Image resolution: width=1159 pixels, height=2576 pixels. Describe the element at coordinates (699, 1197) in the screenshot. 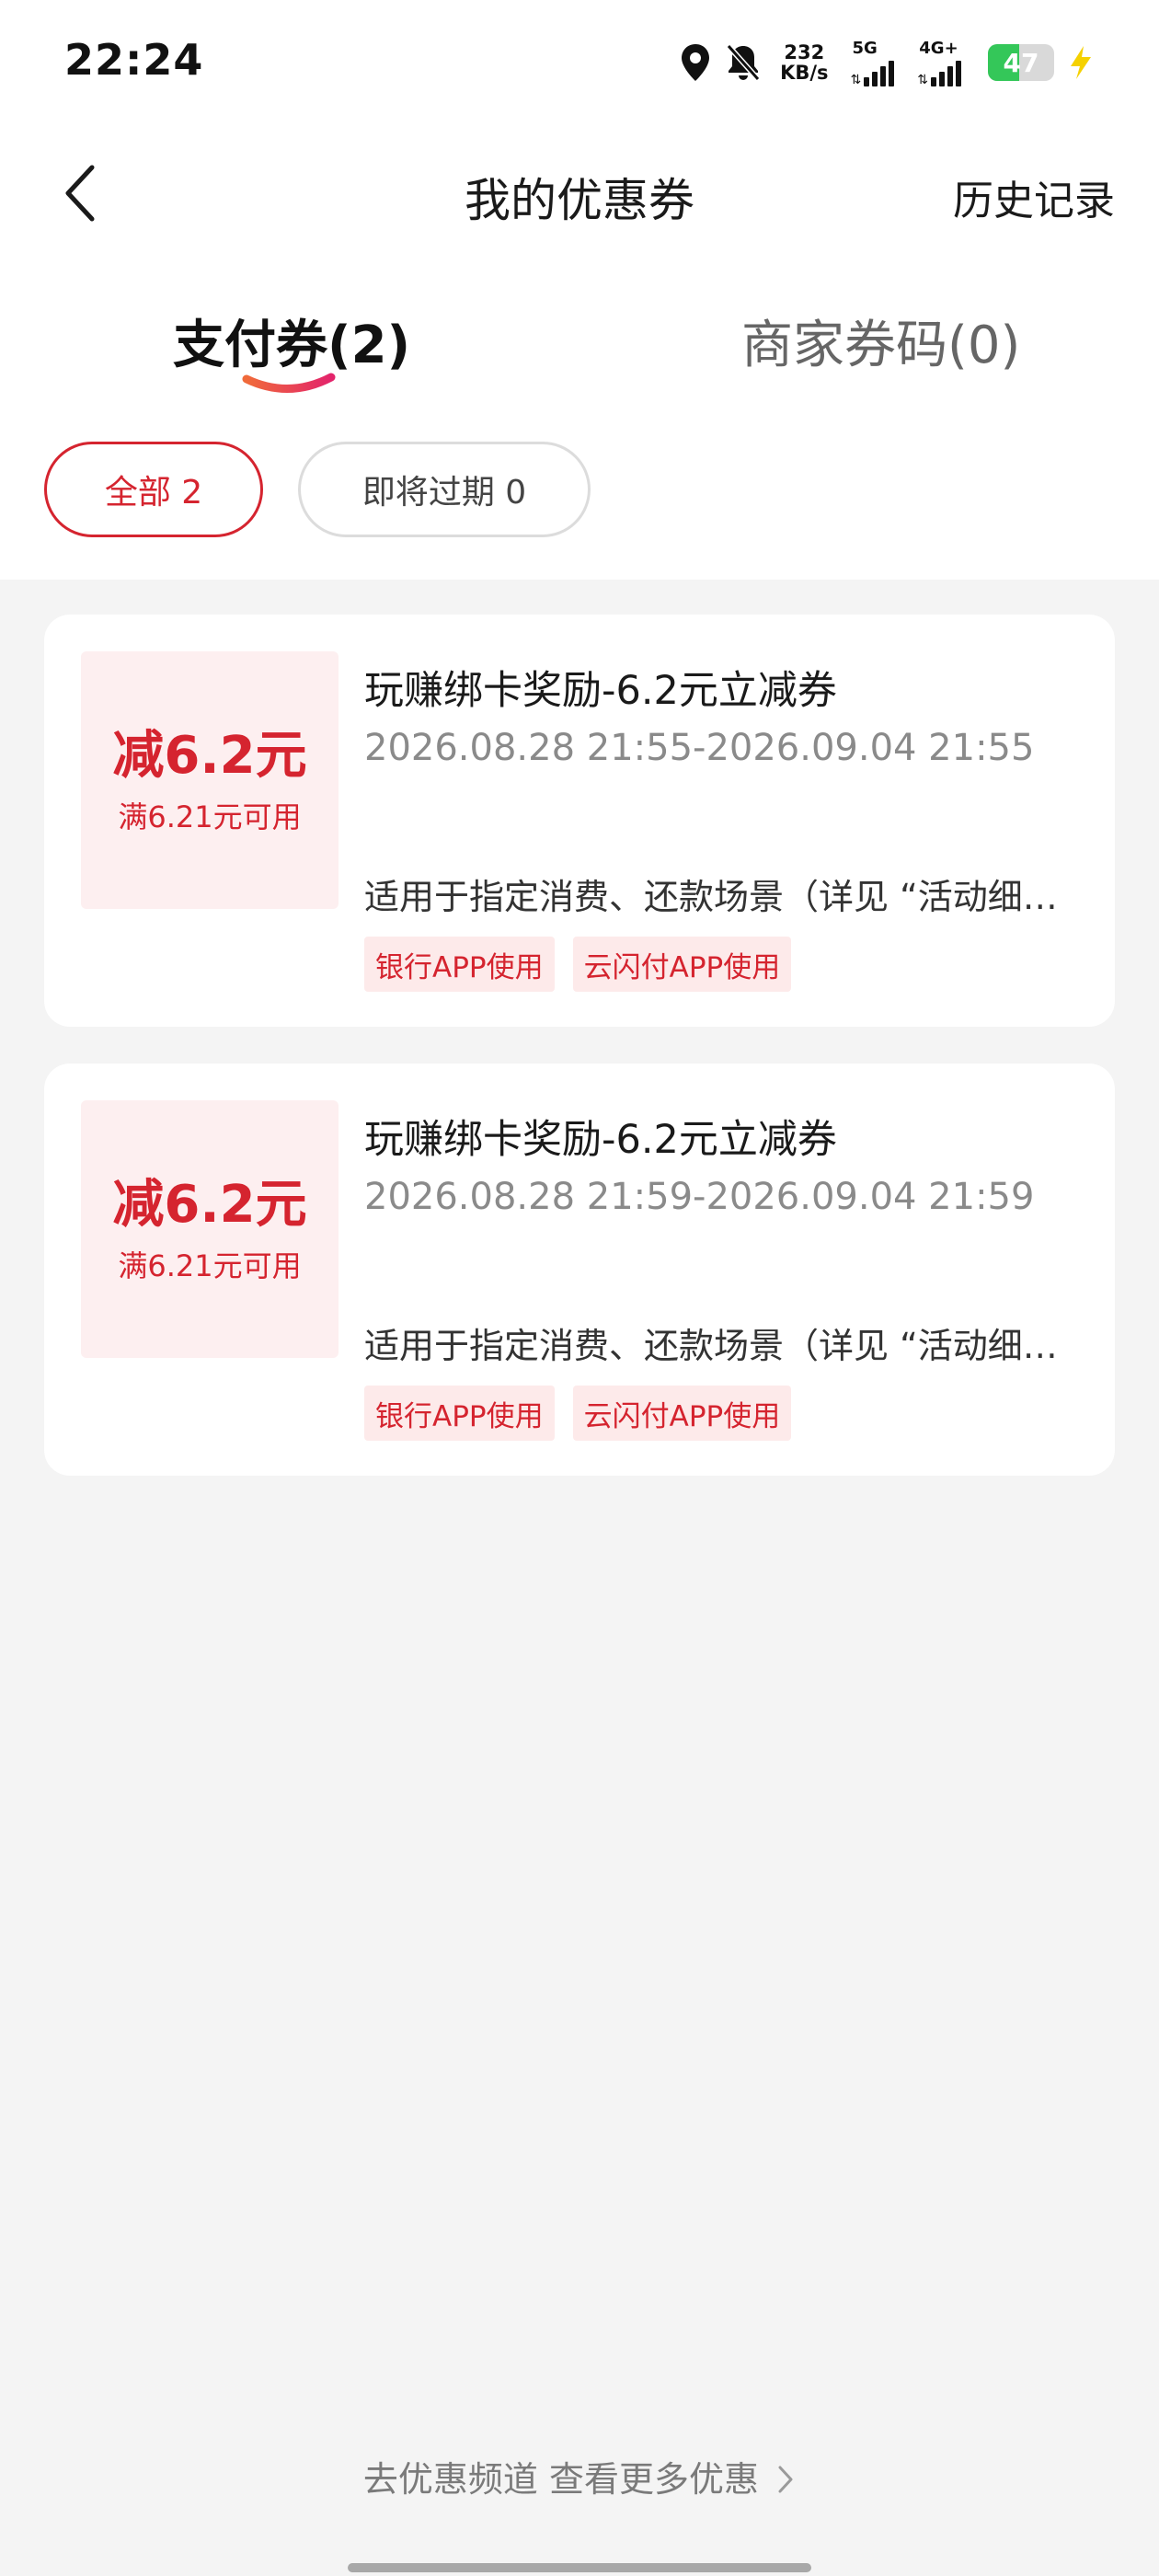

I see `coupon-date-range: 2026.08.28 21:59-2026.09.04 21:59` at that location.